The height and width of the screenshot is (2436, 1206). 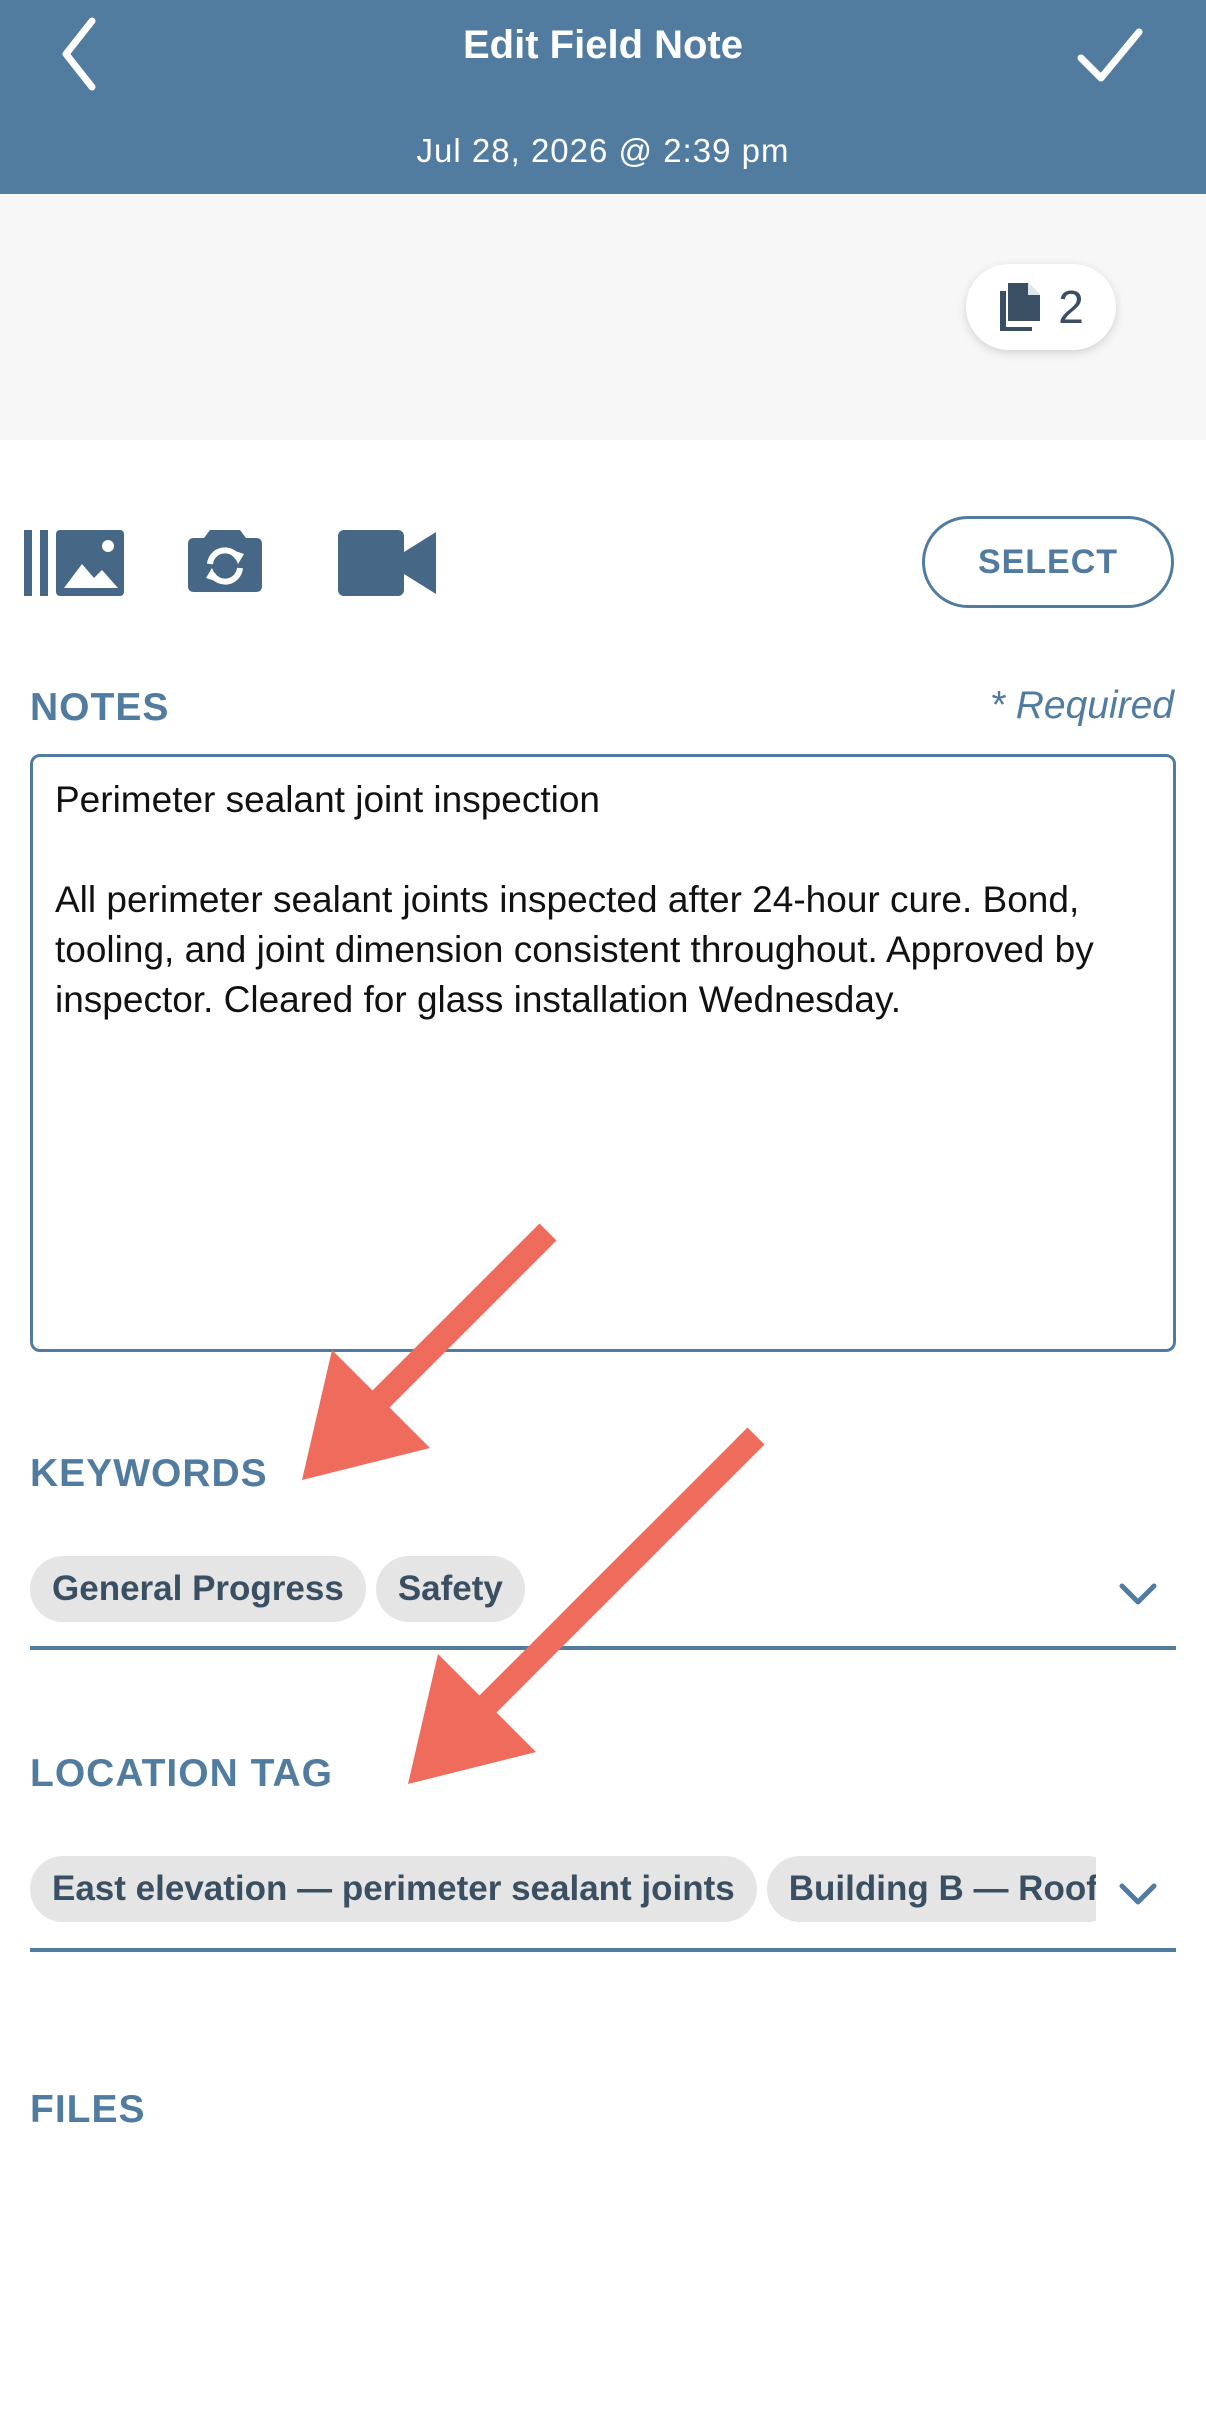 What do you see at coordinates (1071, 307) in the screenshot?
I see `attachment-count: 2` at bounding box center [1071, 307].